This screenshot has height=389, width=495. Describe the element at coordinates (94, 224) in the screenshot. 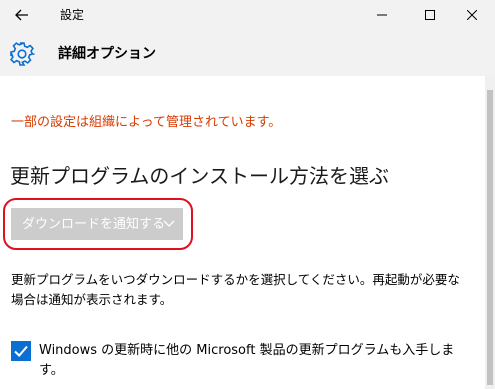

I see `dropdown-selected-value: ダウンロードを通知する` at that location.